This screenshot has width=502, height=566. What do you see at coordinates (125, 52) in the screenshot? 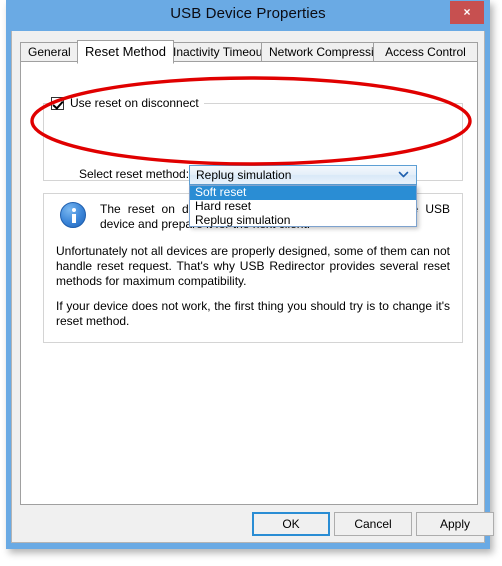
I see `tab-reset-method: Reset Method` at bounding box center [125, 52].